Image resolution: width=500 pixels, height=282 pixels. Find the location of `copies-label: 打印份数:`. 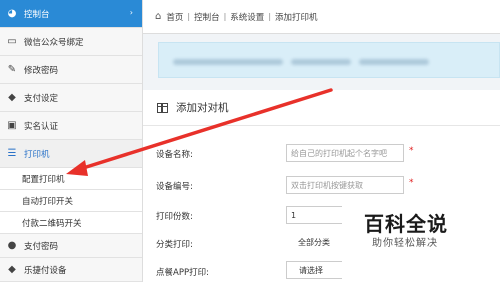

copies-label: 打印份数: is located at coordinates (174, 217).